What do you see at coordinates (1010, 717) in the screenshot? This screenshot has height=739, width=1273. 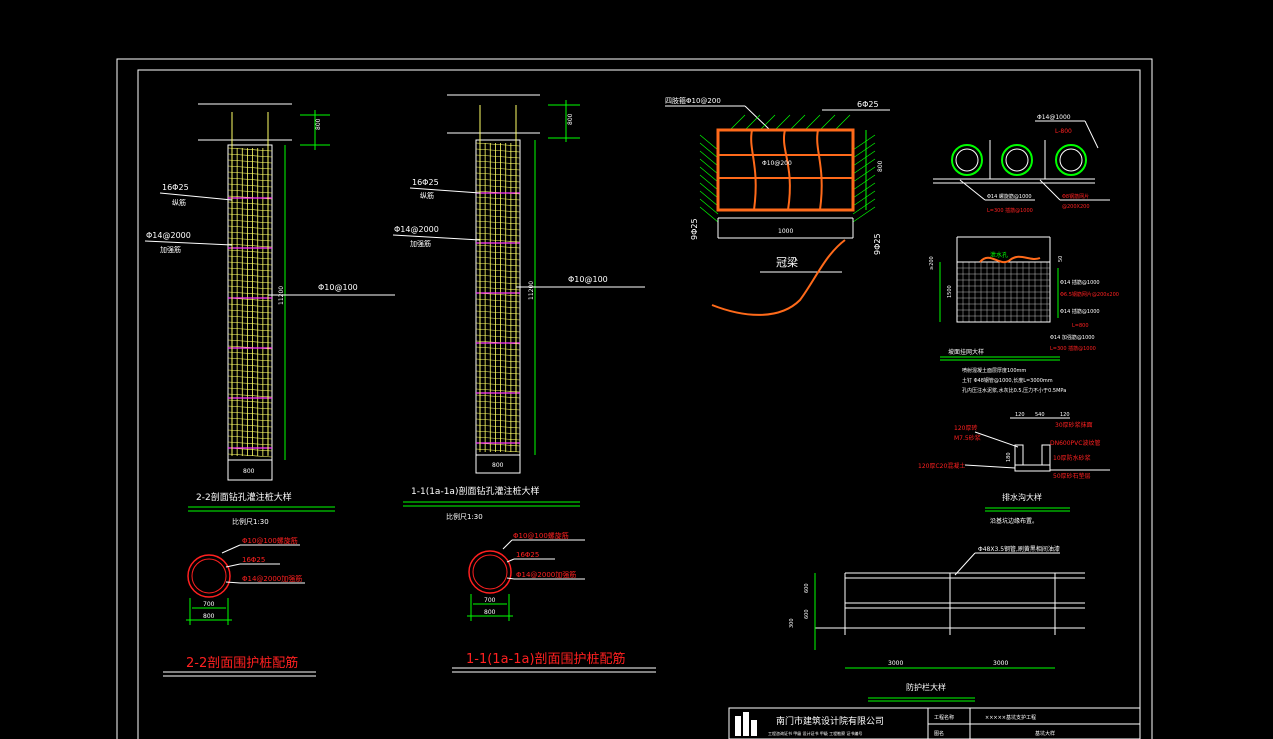 I see `tb-project-value: ×××××基坑支护工程` at bounding box center [1010, 717].